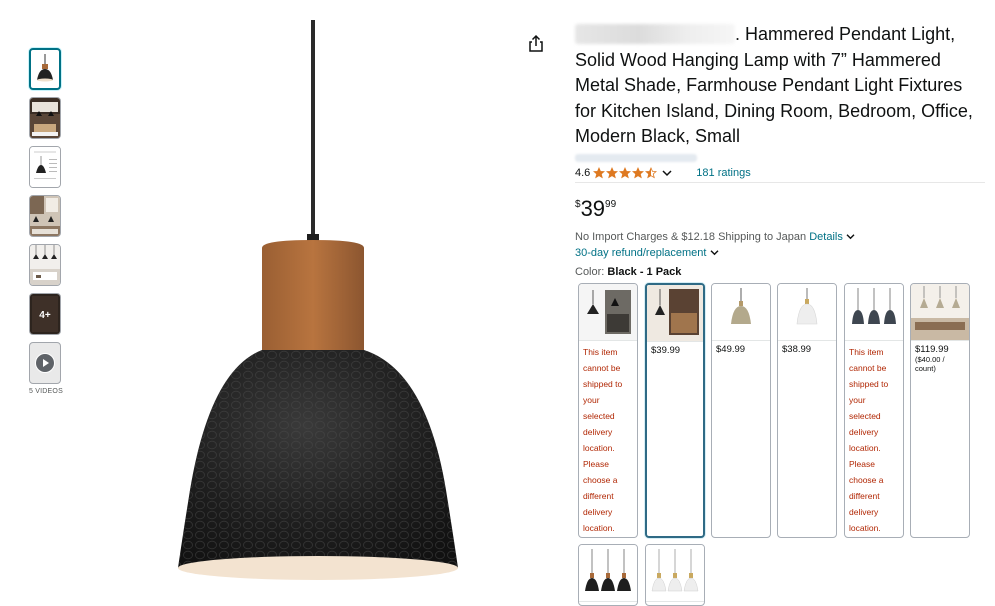 The height and width of the screenshot is (606, 995). Describe the element at coordinates (826, 237) in the screenshot. I see `shipping-details-link: Details` at that location.